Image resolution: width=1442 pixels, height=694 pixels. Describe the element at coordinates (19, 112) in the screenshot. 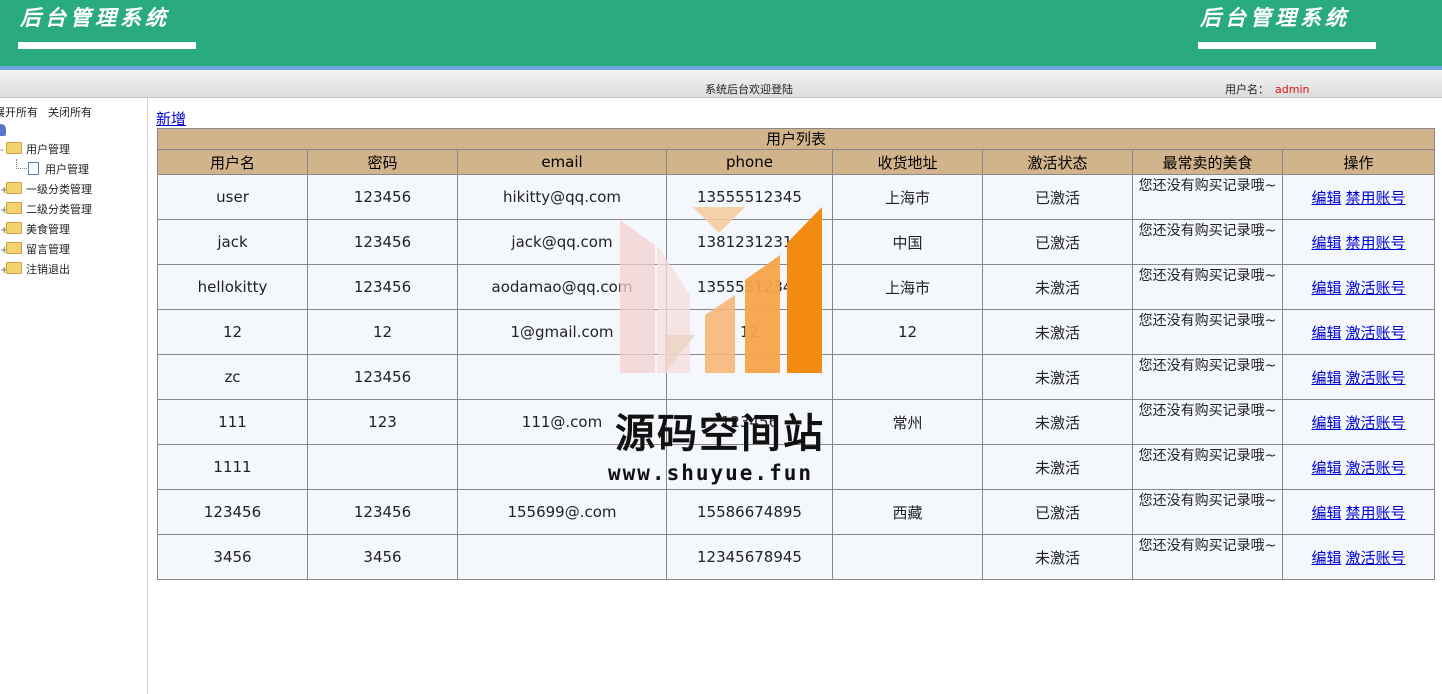

I see `expand-all-link: 展开所有` at that location.